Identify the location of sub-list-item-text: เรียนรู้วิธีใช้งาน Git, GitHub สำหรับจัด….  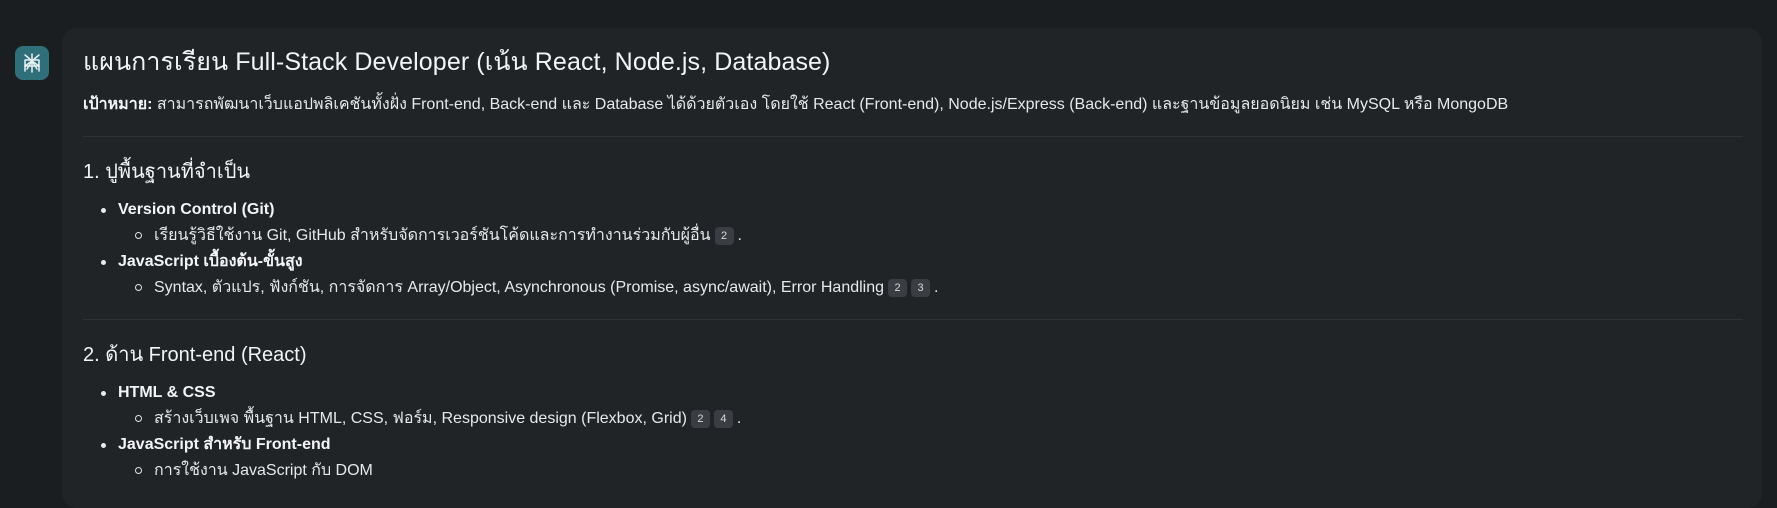
(432, 235).